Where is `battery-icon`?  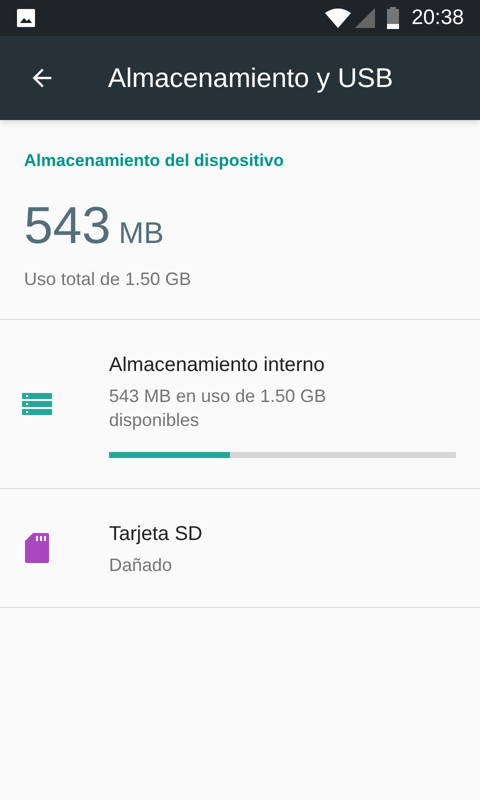
battery-icon is located at coordinates (393, 18).